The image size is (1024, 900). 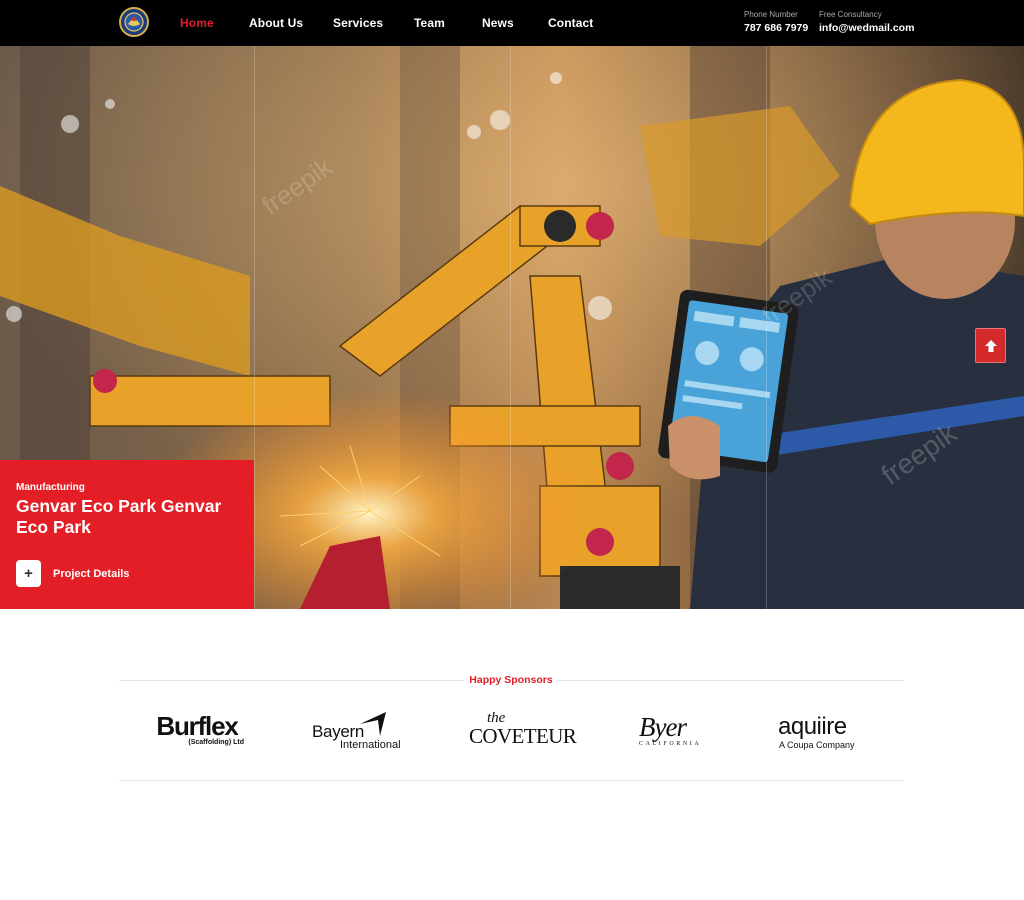 What do you see at coordinates (448, 23) in the screenshot?
I see `nav-team: Team` at bounding box center [448, 23].